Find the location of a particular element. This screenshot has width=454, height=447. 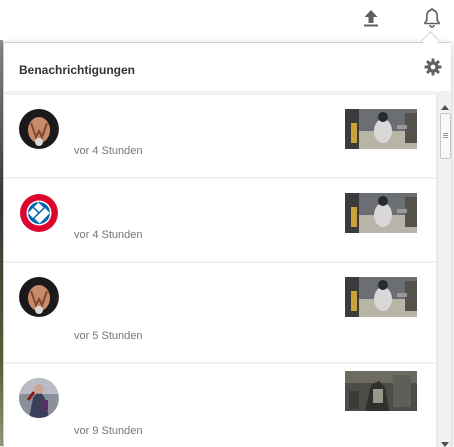

scroll-down-icon is located at coordinates (445, 441).